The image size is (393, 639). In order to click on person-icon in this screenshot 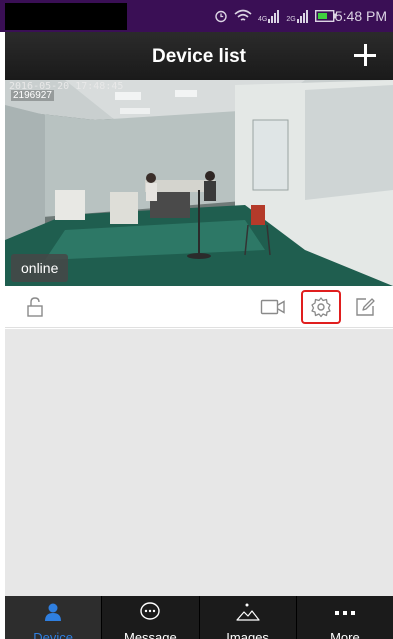, I will do `click(53, 612)`.